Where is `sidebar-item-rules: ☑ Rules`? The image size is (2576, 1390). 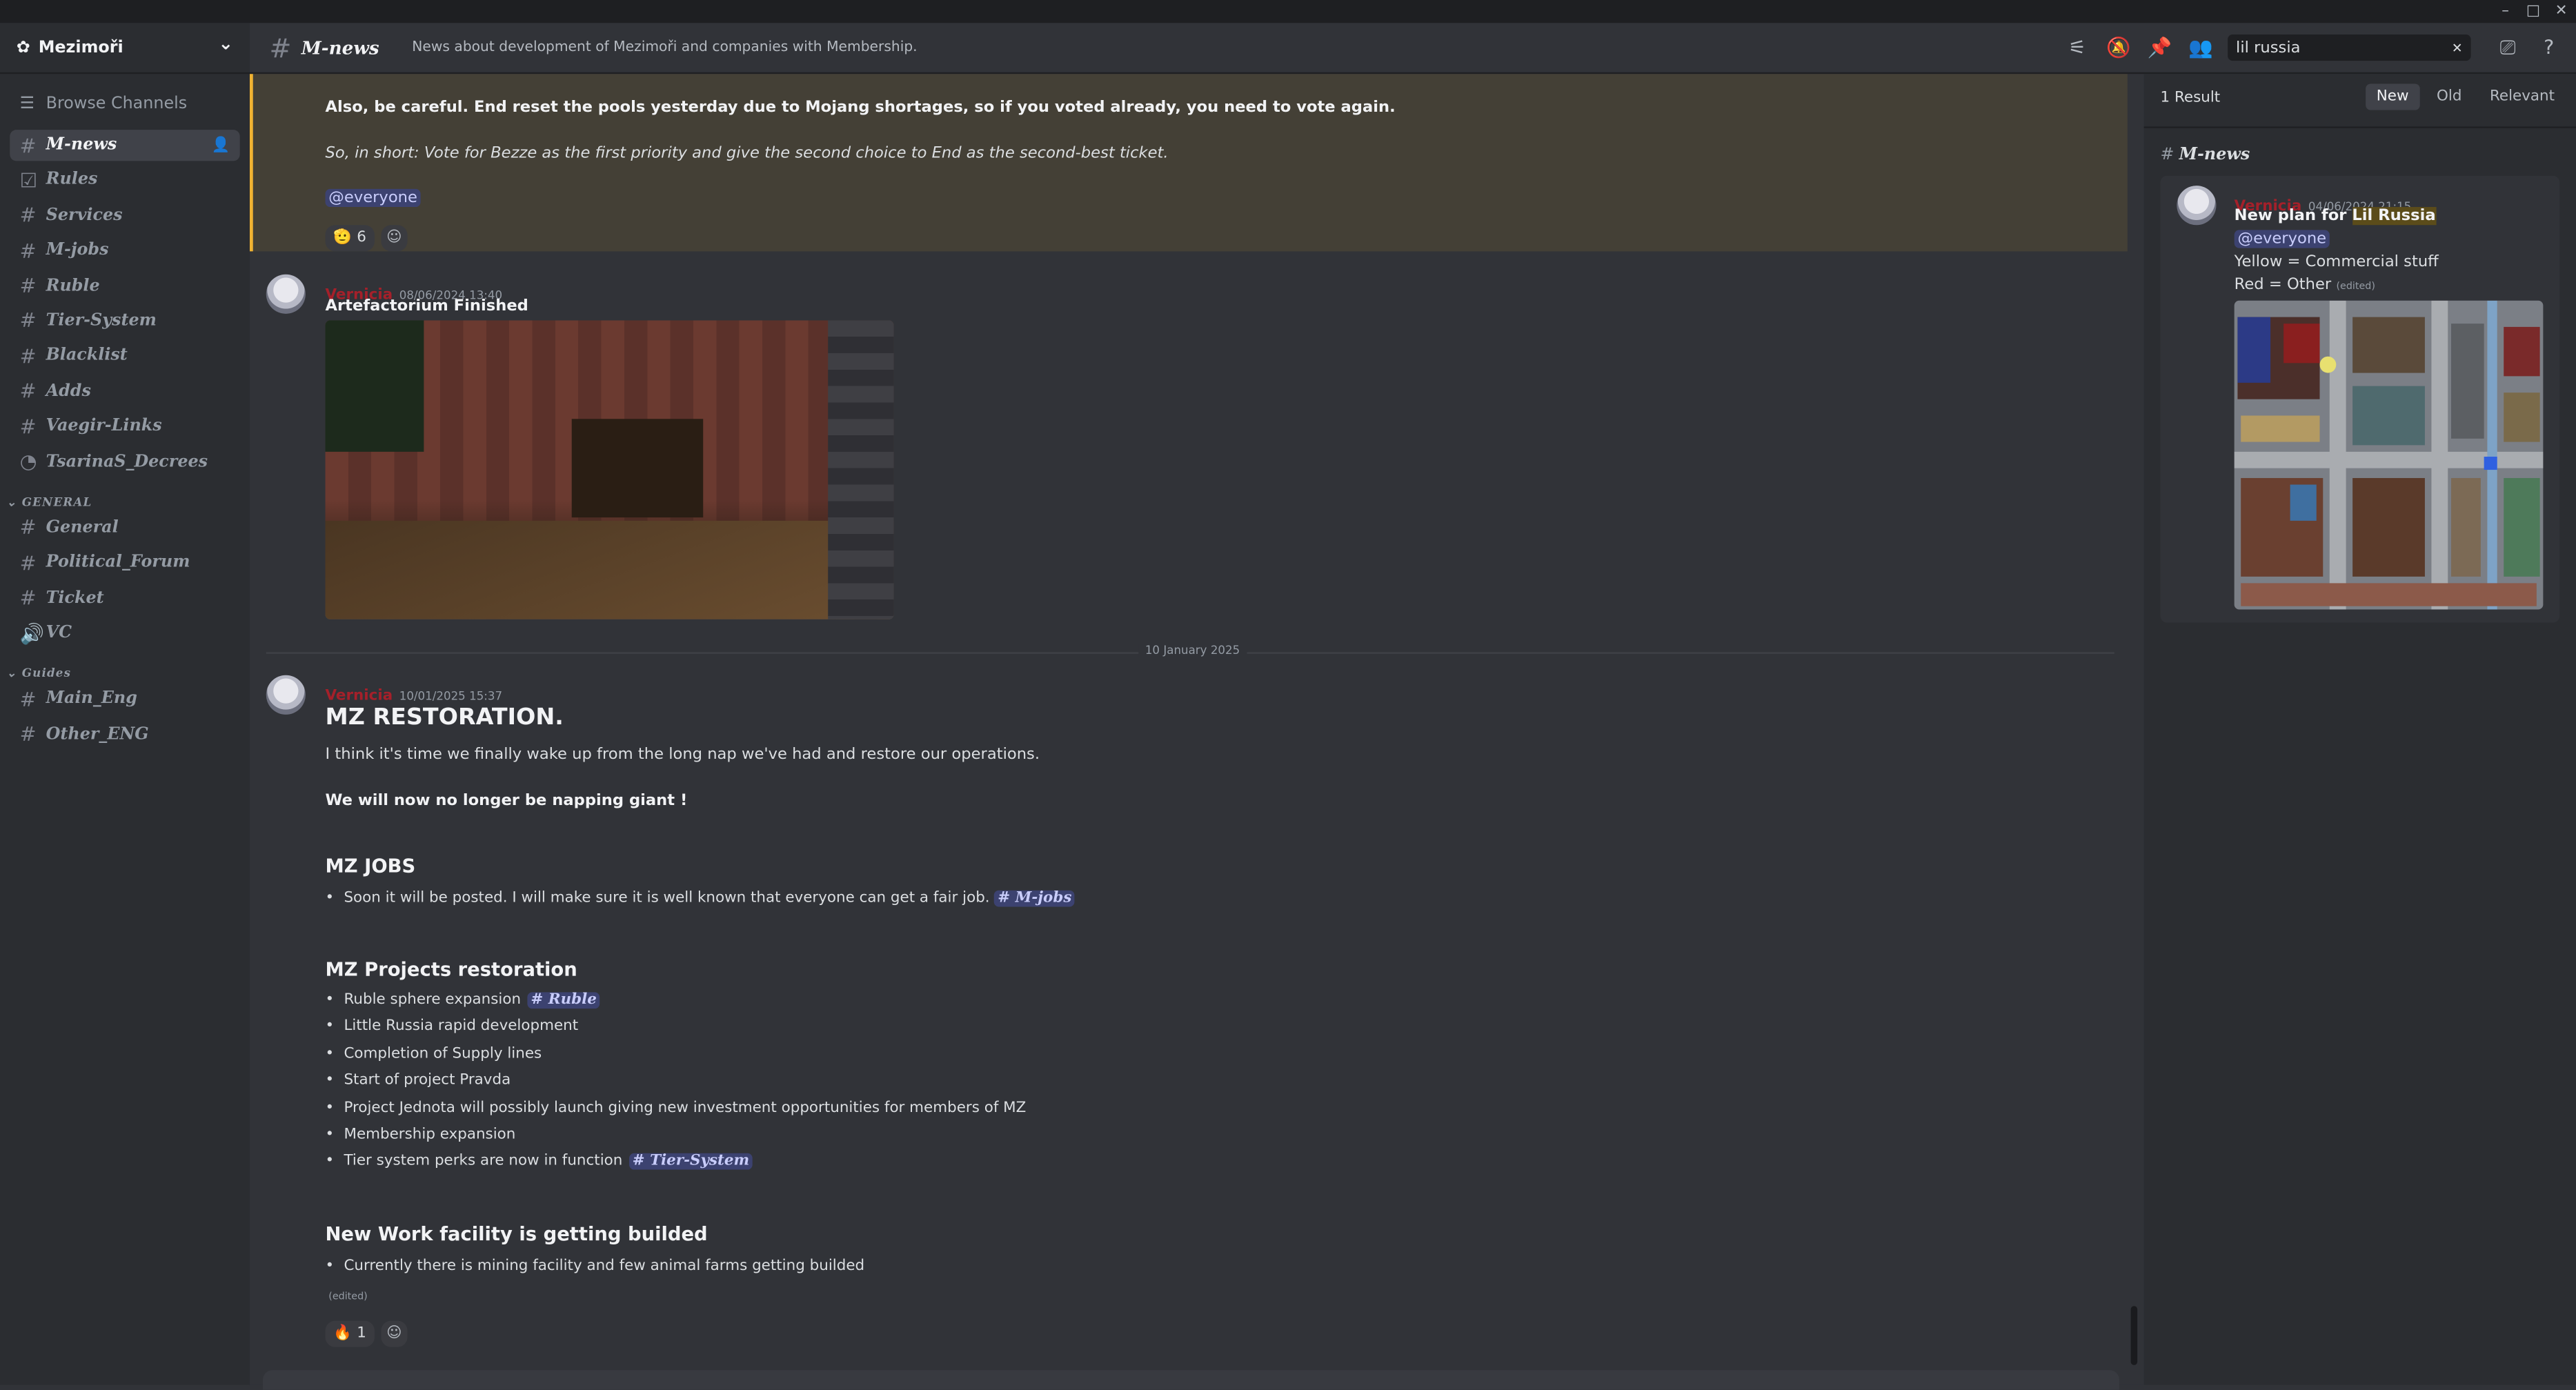
sidebar-item-rules: ☑ Rules is located at coordinates (124, 180).